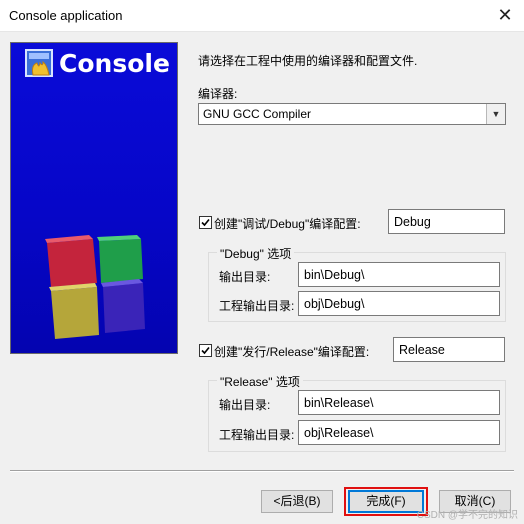 This screenshot has width=524, height=524. What do you see at coordinates (399, 402) in the screenshot?
I see `release-output-dir-input` at bounding box center [399, 402].